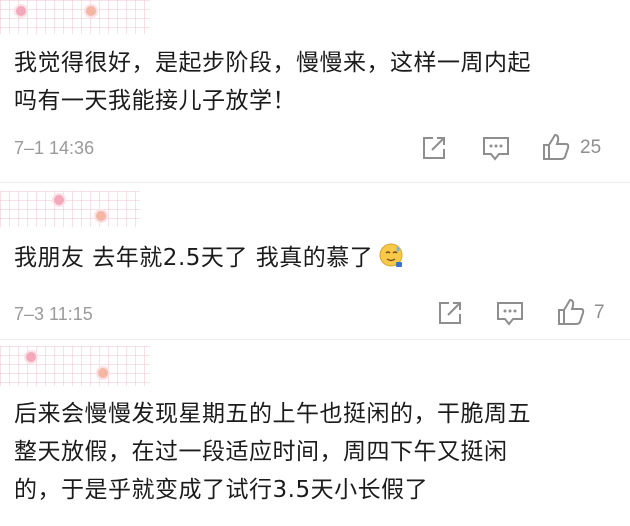 Image resolution: width=630 pixels, height=526 pixels. Describe the element at coordinates (221, 490) in the screenshot. I see `comment-text-line: 的，于是乎就变成了试行3.5天小长假了` at that location.